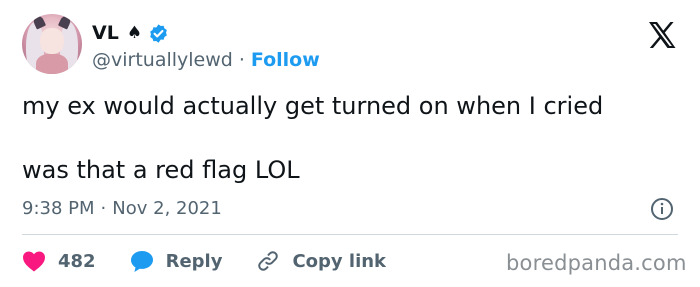 The image size is (700, 287). I want to click on timestamp: 9:38 PM · Nov 2, 2021, so click(122, 208).